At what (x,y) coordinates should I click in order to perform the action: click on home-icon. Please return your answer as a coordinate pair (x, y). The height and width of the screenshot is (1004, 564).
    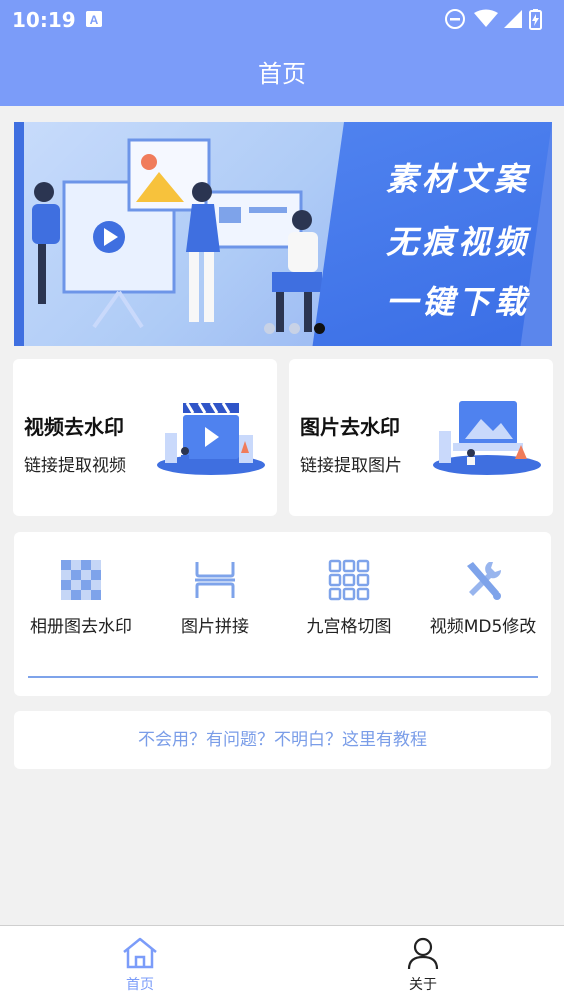
    Looking at the image, I should click on (140, 953).